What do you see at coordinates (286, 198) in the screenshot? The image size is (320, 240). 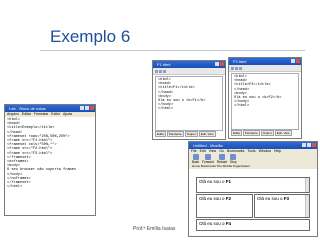 I see `frame-f3-bold: F3` at bounding box center [286, 198].